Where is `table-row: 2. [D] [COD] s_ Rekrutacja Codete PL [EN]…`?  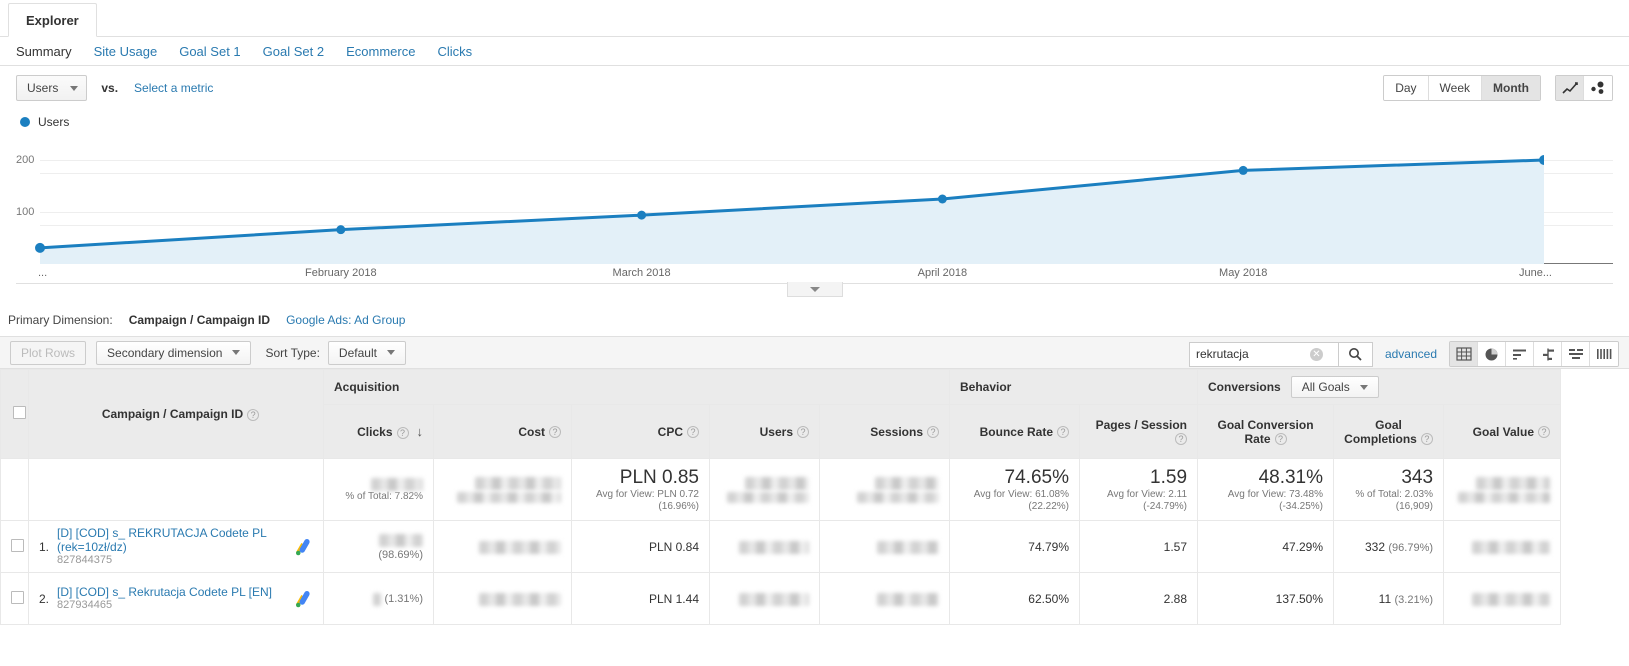
table-row: 2. [D] [COD] s_ Rekrutacja Codete PL [EN]… is located at coordinates (781, 598).